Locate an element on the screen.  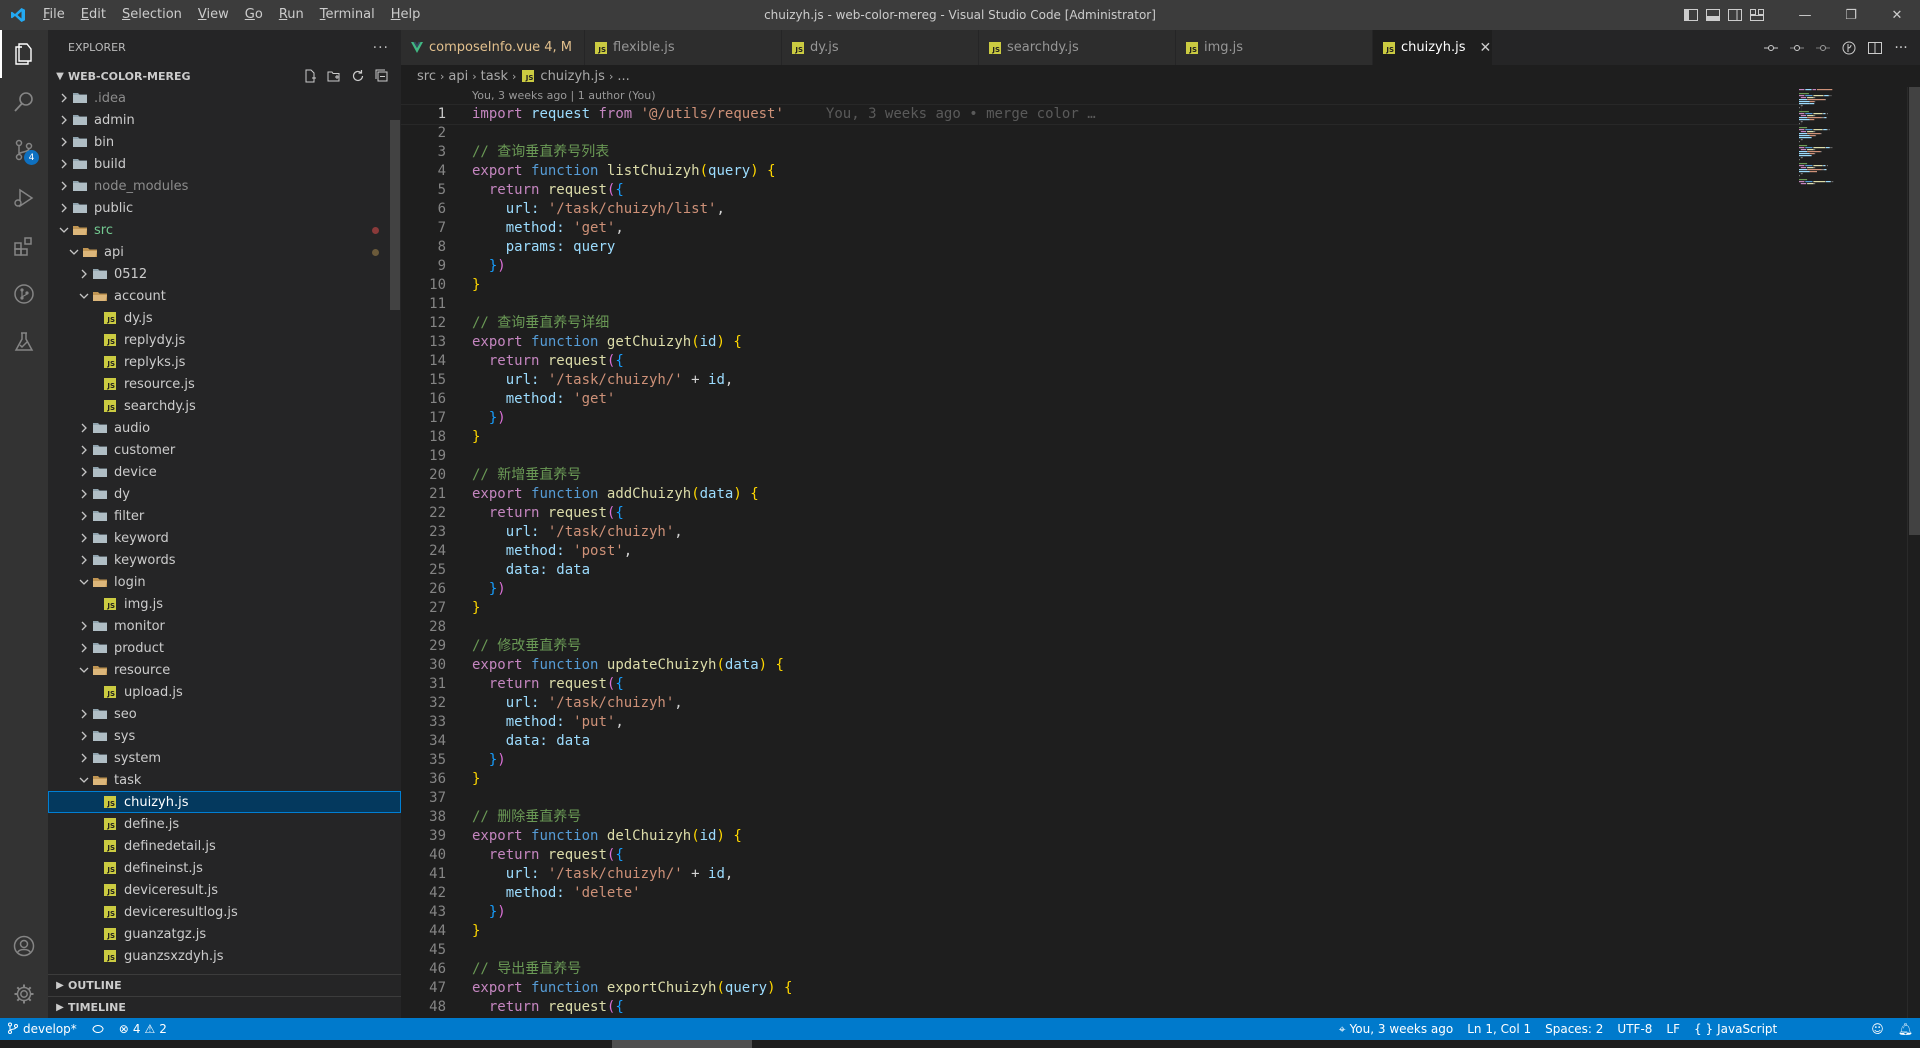
close-window-icon: ✕ is located at coordinates (1897, 15).